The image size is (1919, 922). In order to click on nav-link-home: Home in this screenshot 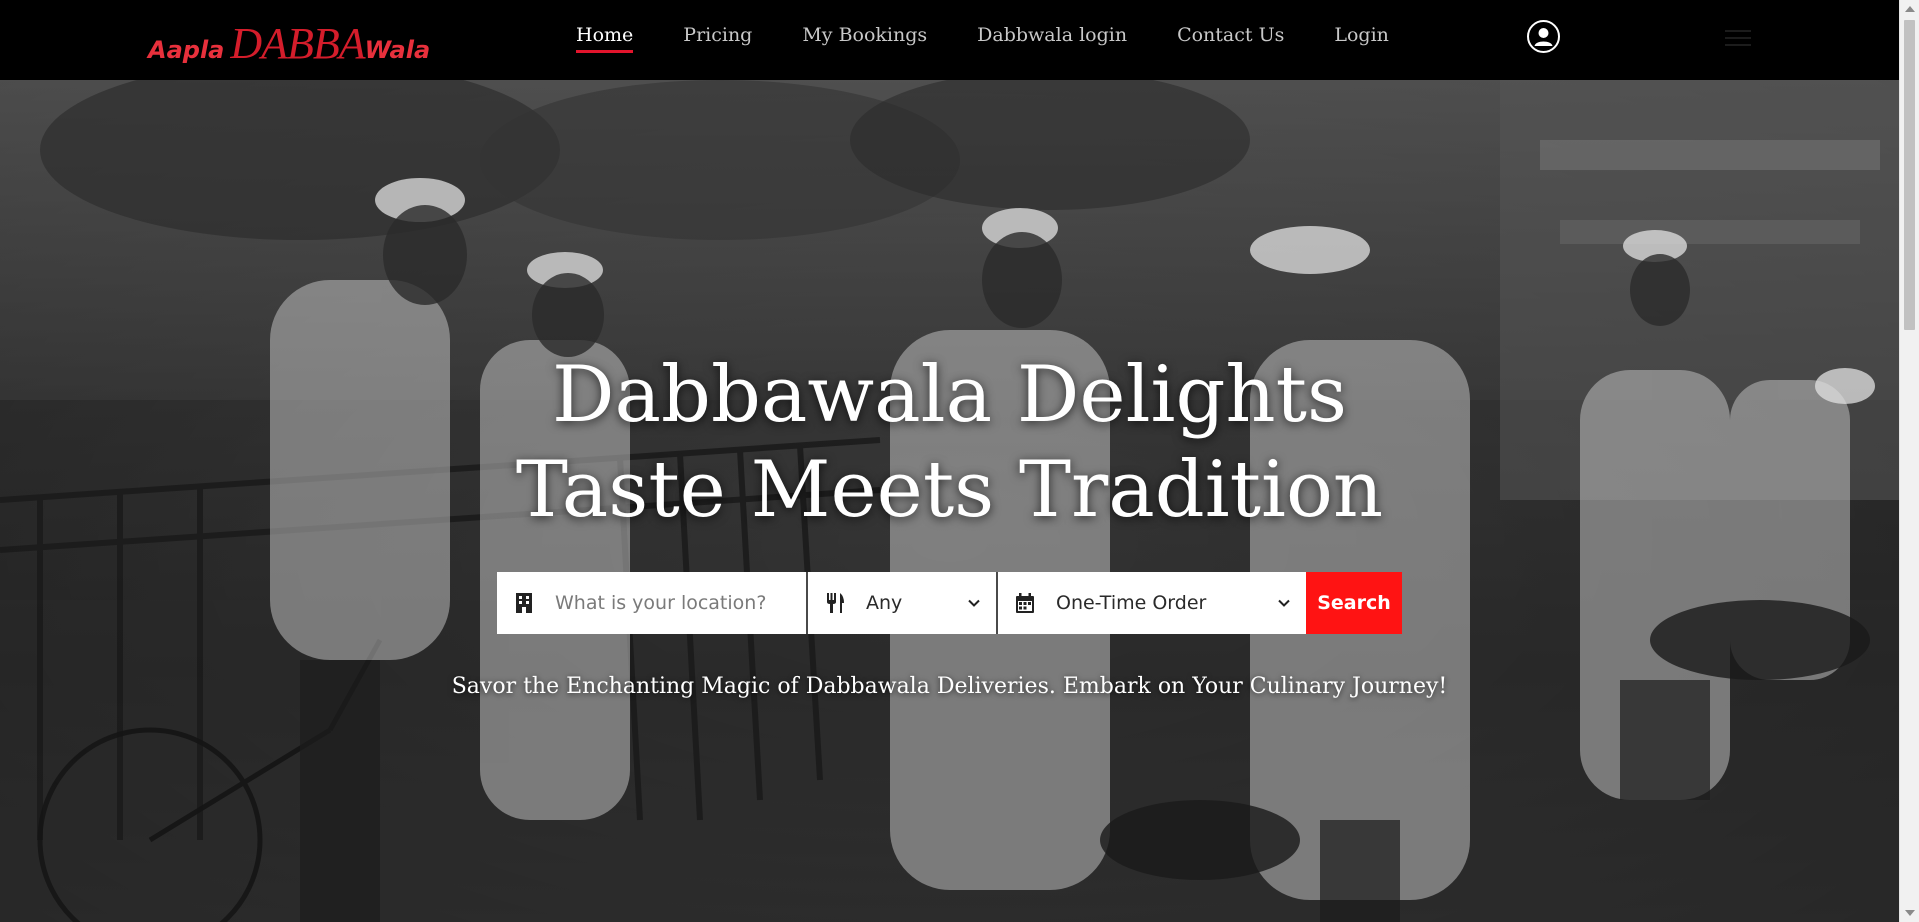, I will do `click(605, 38)`.